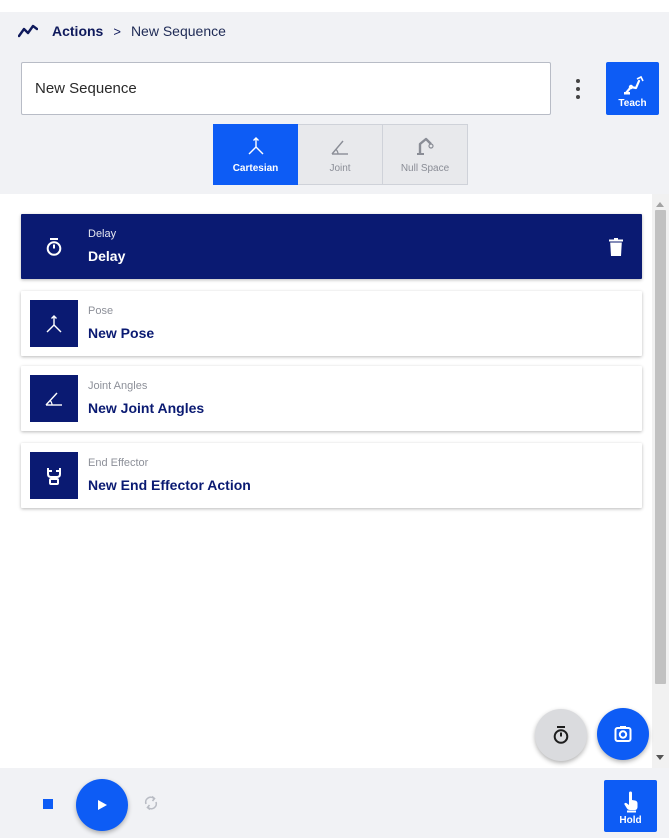 The image size is (669, 838). What do you see at coordinates (178, 31) in the screenshot?
I see `breadcrumb-current: New Sequence` at bounding box center [178, 31].